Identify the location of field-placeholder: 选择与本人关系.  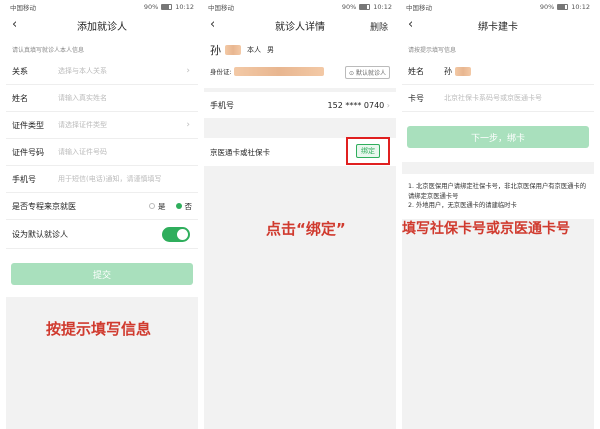
(82, 71).